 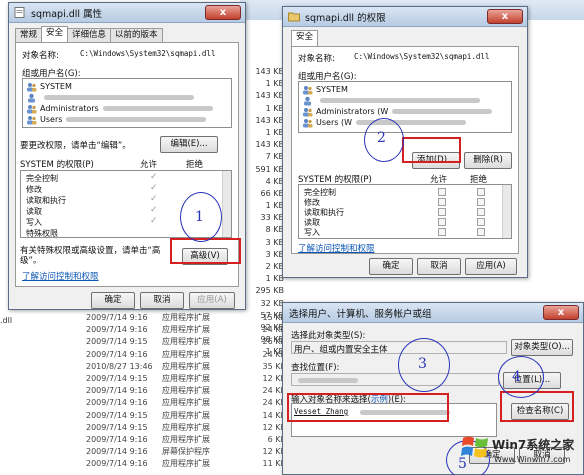 I want to click on perm-full-control: 完全控制, so click(x=42, y=178).